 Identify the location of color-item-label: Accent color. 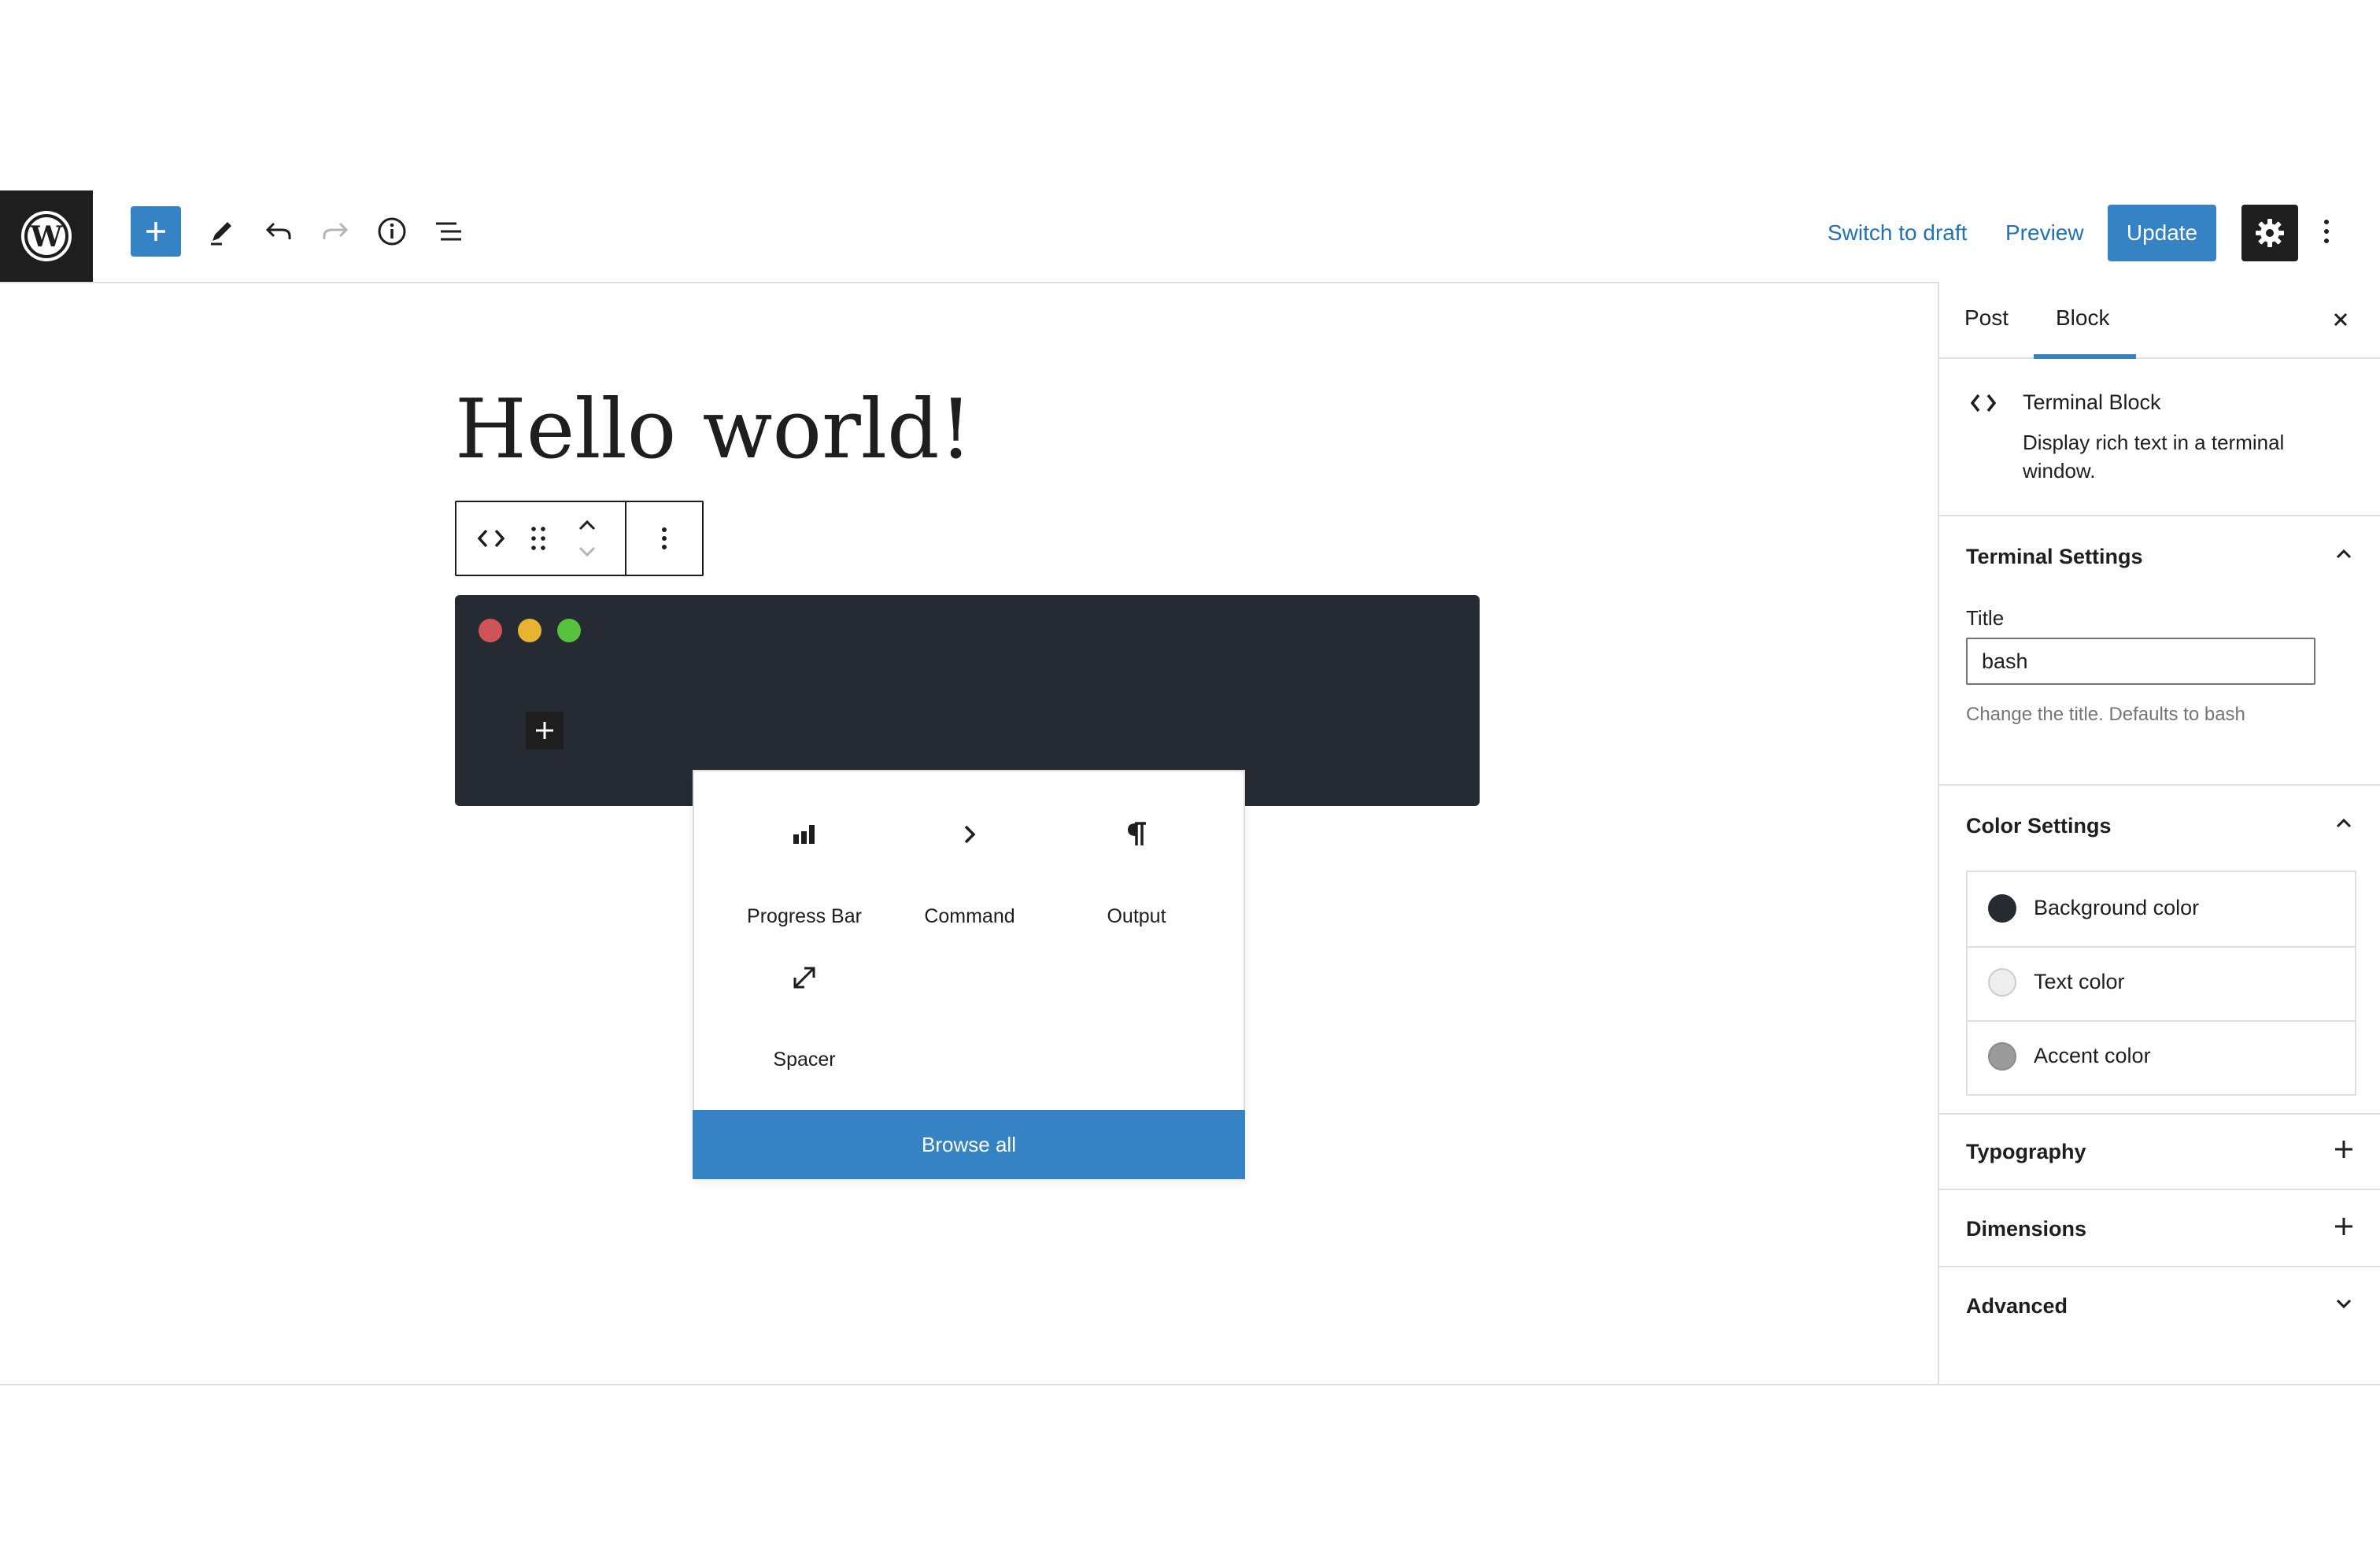
(2092, 1055).